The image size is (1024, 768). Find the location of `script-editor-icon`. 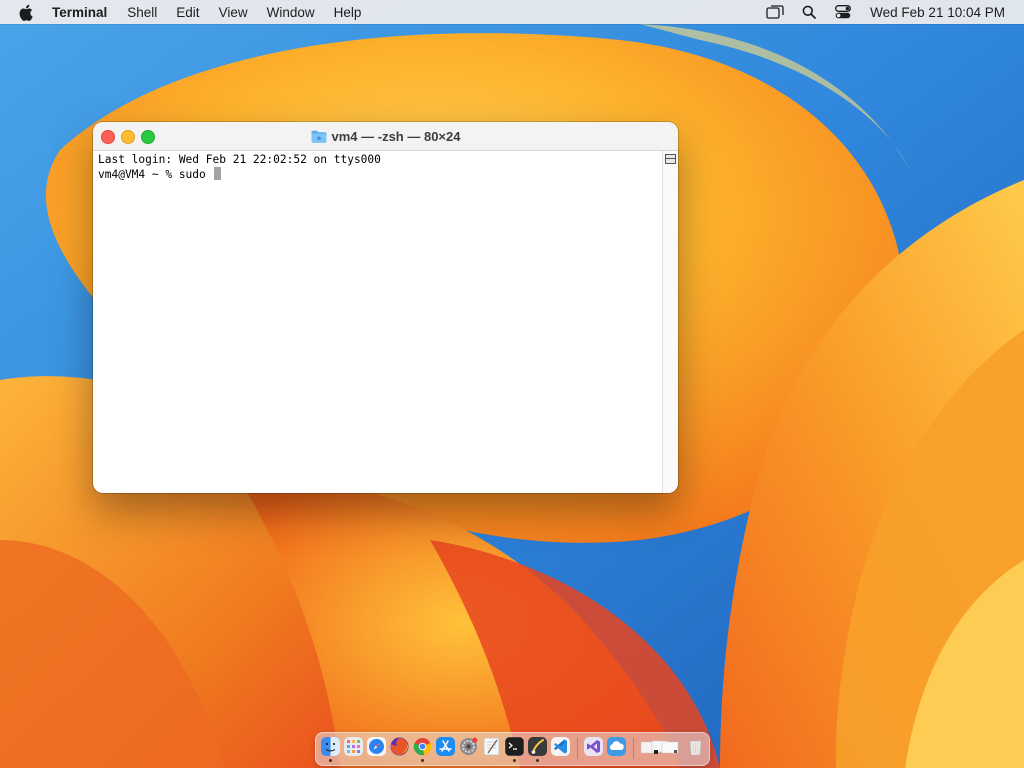

script-editor-icon is located at coordinates (537, 746).